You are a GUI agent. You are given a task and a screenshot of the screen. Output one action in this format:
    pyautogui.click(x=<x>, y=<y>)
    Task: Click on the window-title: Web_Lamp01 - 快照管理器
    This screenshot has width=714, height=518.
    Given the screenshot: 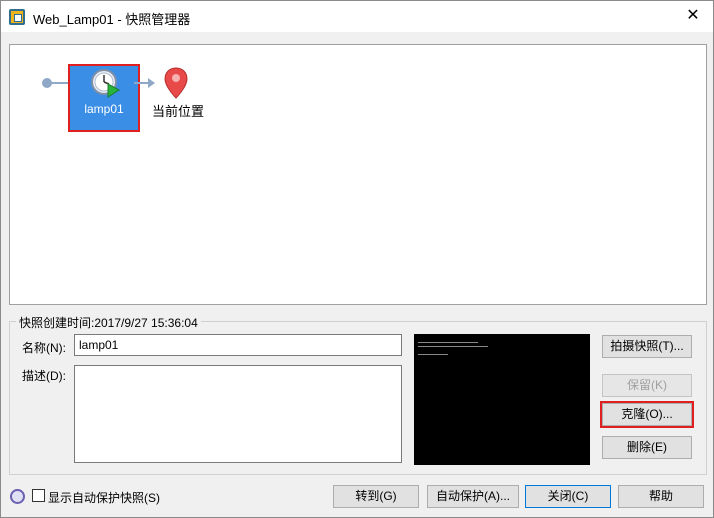 What is the action you would take?
    pyautogui.click(x=112, y=19)
    